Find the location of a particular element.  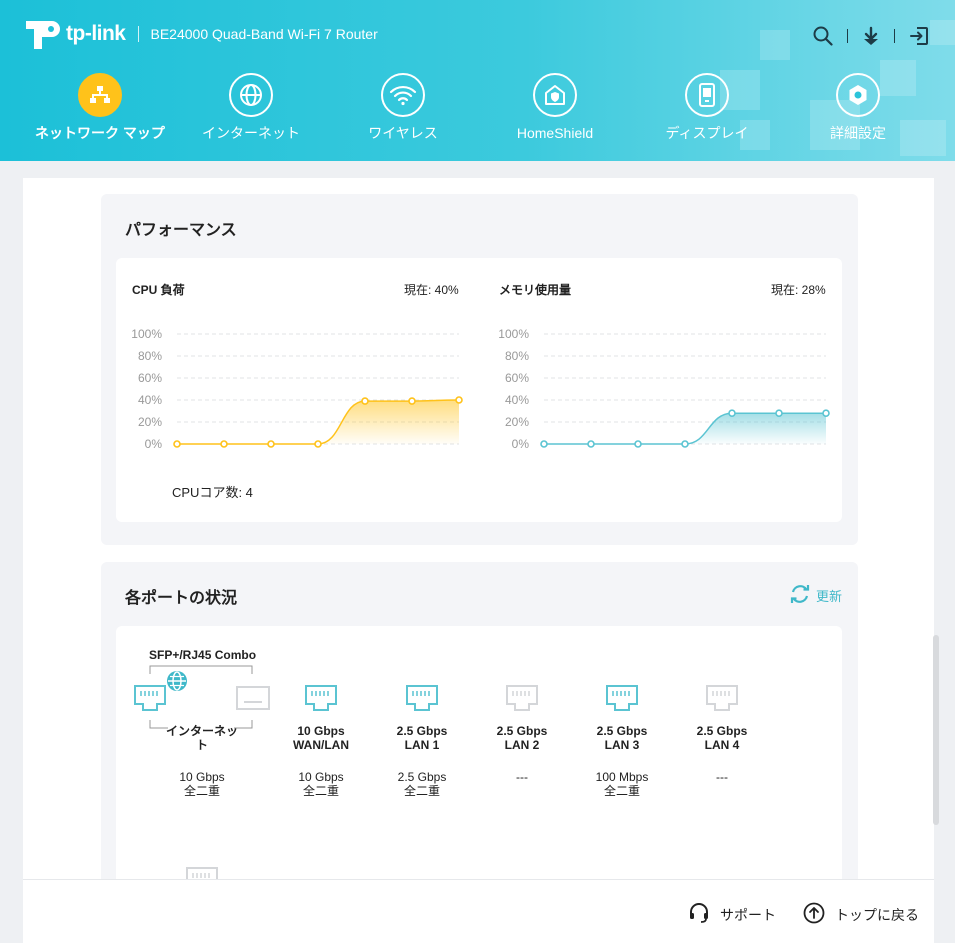

series-area is located at coordinates (685, 428).